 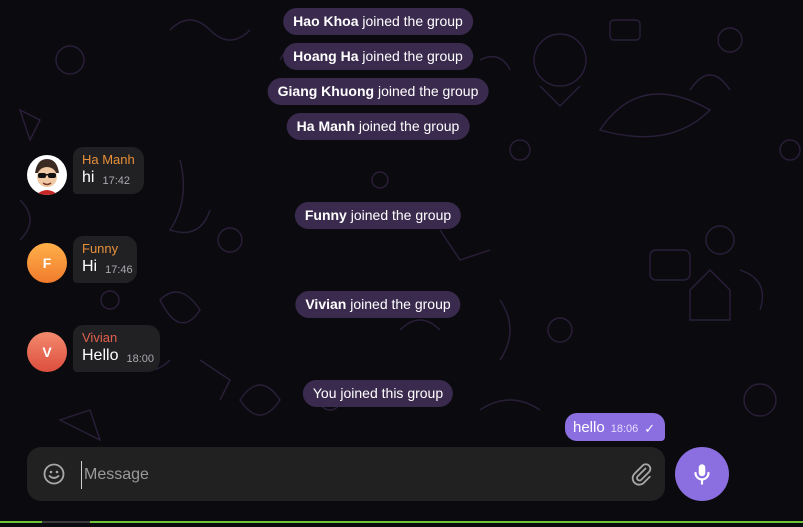 I want to click on smiley-icon, so click(x=54, y=474).